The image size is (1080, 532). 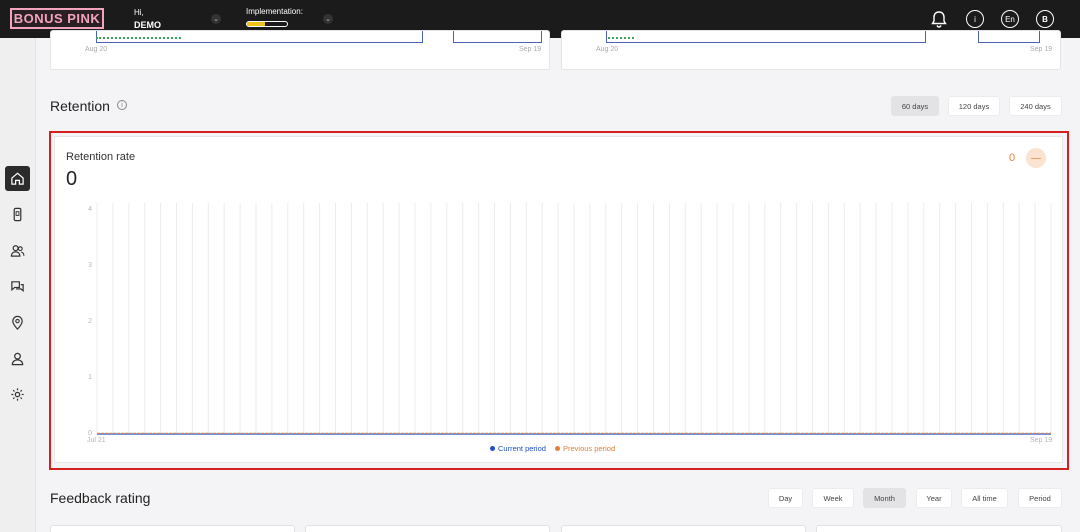 What do you see at coordinates (1035, 106) in the screenshot?
I see `retention-range-240: 240 days` at bounding box center [1035, 106].